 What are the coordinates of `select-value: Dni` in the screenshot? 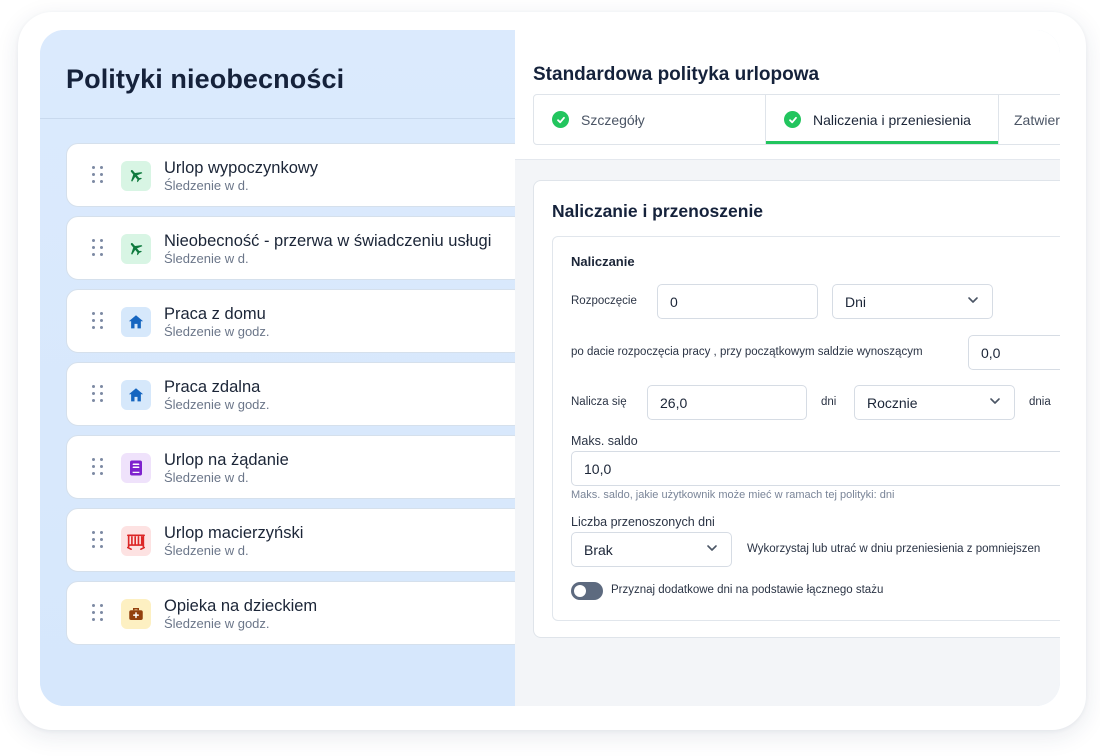 It's located at (856, 301).